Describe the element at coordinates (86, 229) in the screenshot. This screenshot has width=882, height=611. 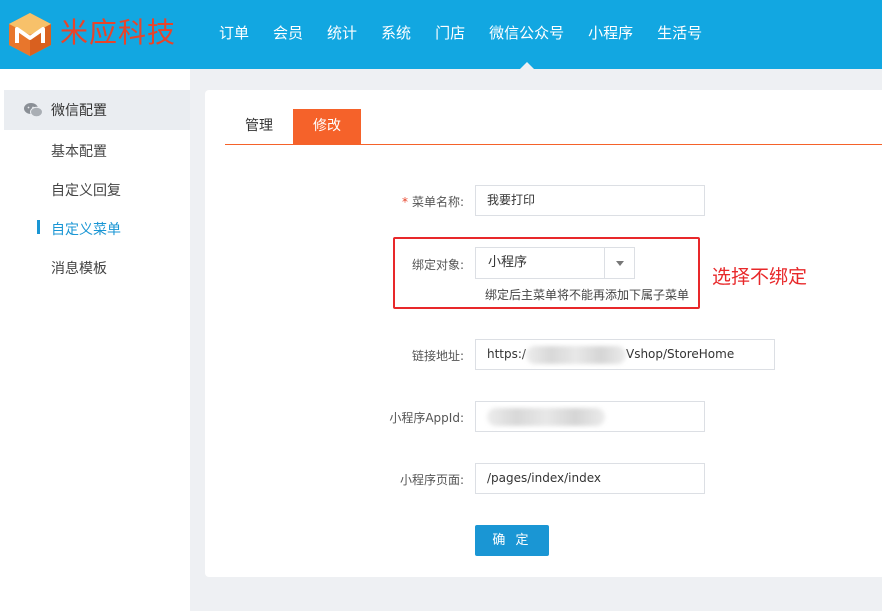
I see `sidebar-item-custom-menu: 自定义菜单` at that location.